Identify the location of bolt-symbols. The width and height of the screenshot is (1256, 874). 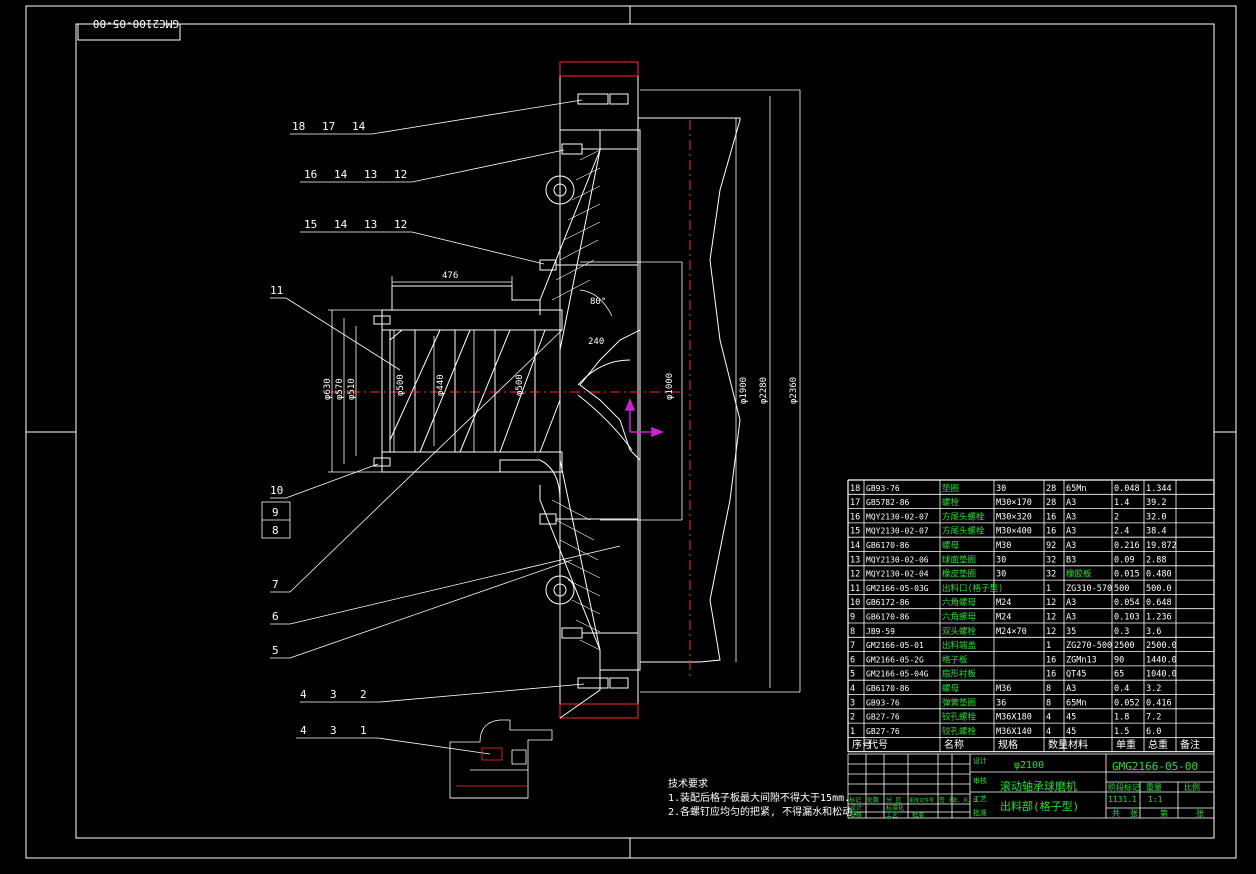
(505, 391).